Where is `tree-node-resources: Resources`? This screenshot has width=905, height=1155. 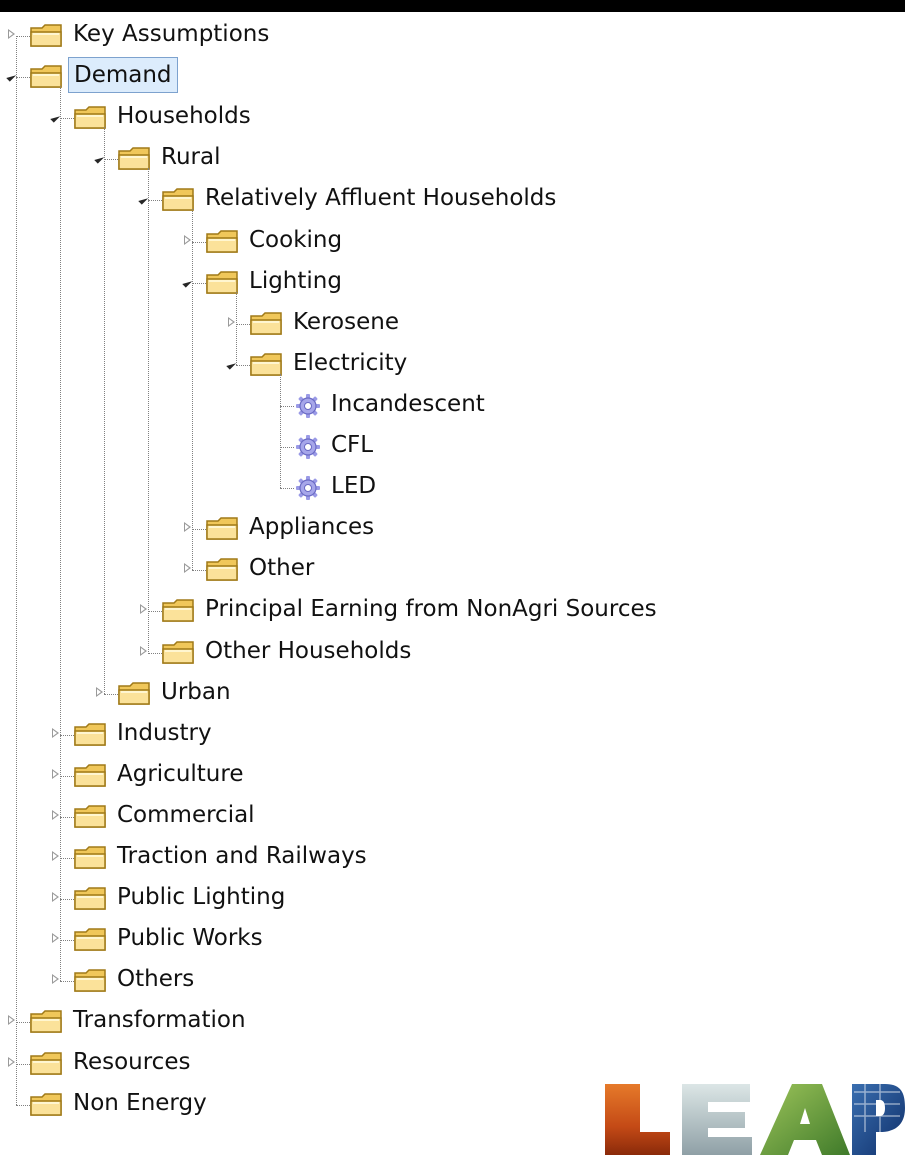
tree-node-resources: Resources is located at coordinates (452, 1063).